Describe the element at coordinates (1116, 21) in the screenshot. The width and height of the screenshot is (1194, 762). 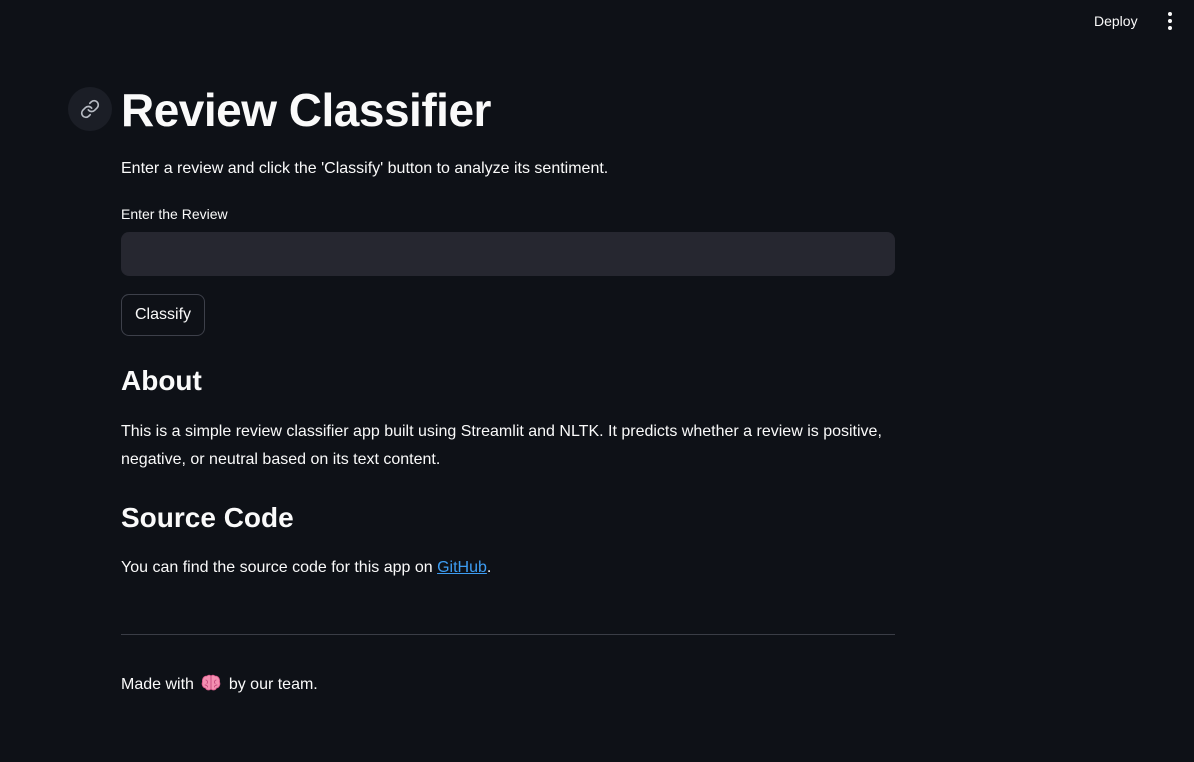
I see `deploy-button: Deploy` at that location.